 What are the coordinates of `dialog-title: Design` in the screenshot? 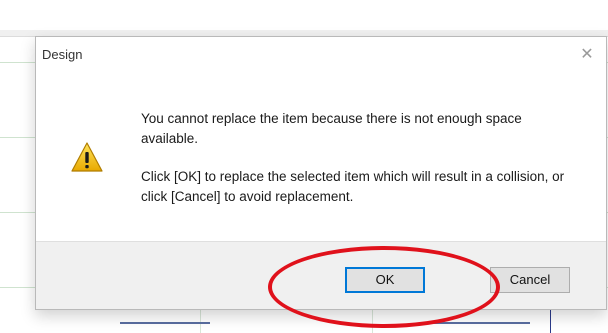 It's located at (62, 54).